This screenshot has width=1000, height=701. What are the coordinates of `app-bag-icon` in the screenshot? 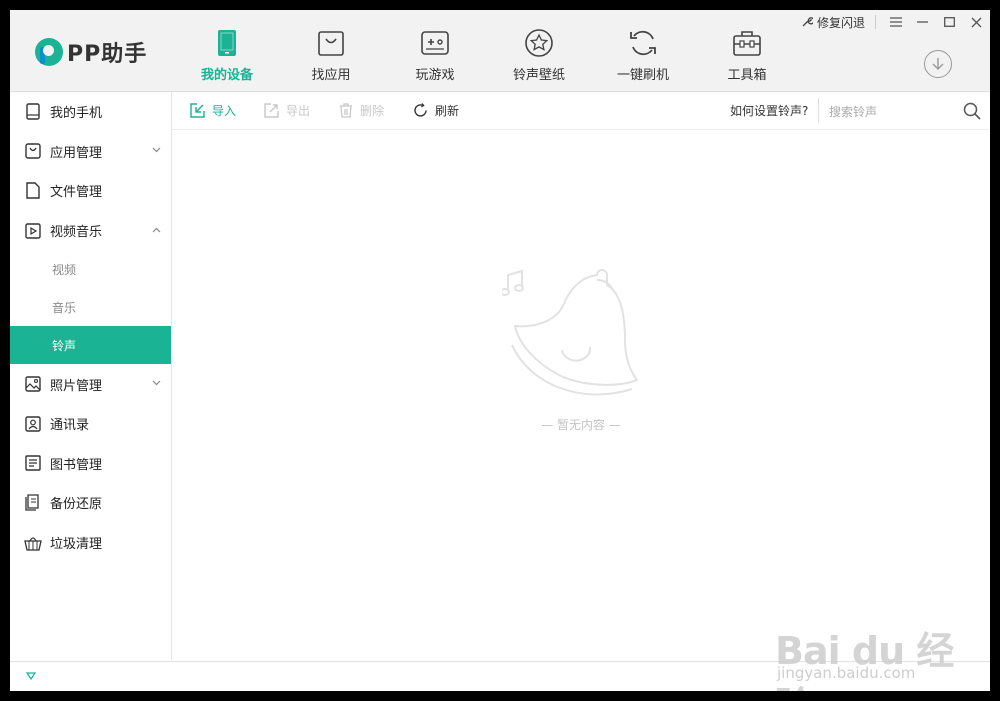 It's located at (331, 43).